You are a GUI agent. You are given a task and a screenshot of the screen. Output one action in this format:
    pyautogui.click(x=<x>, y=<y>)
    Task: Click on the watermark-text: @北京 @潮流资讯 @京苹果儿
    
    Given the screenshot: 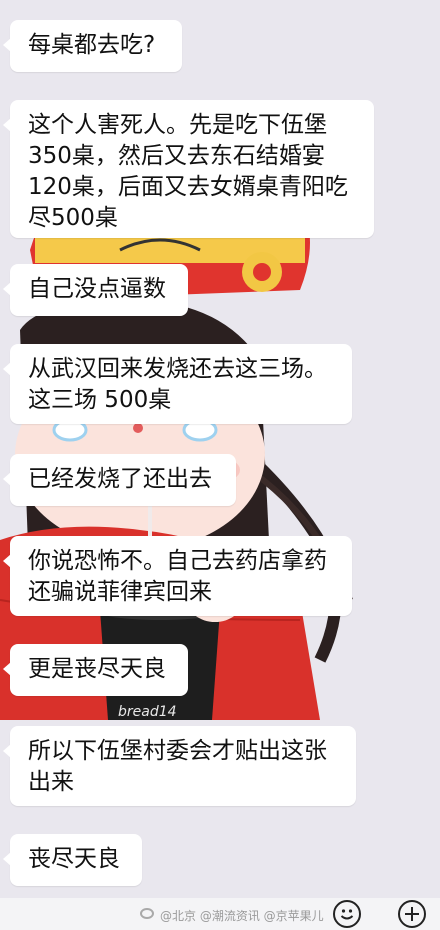 What is the action you would take?
    pyautogui.click(x=242, y=916)
    